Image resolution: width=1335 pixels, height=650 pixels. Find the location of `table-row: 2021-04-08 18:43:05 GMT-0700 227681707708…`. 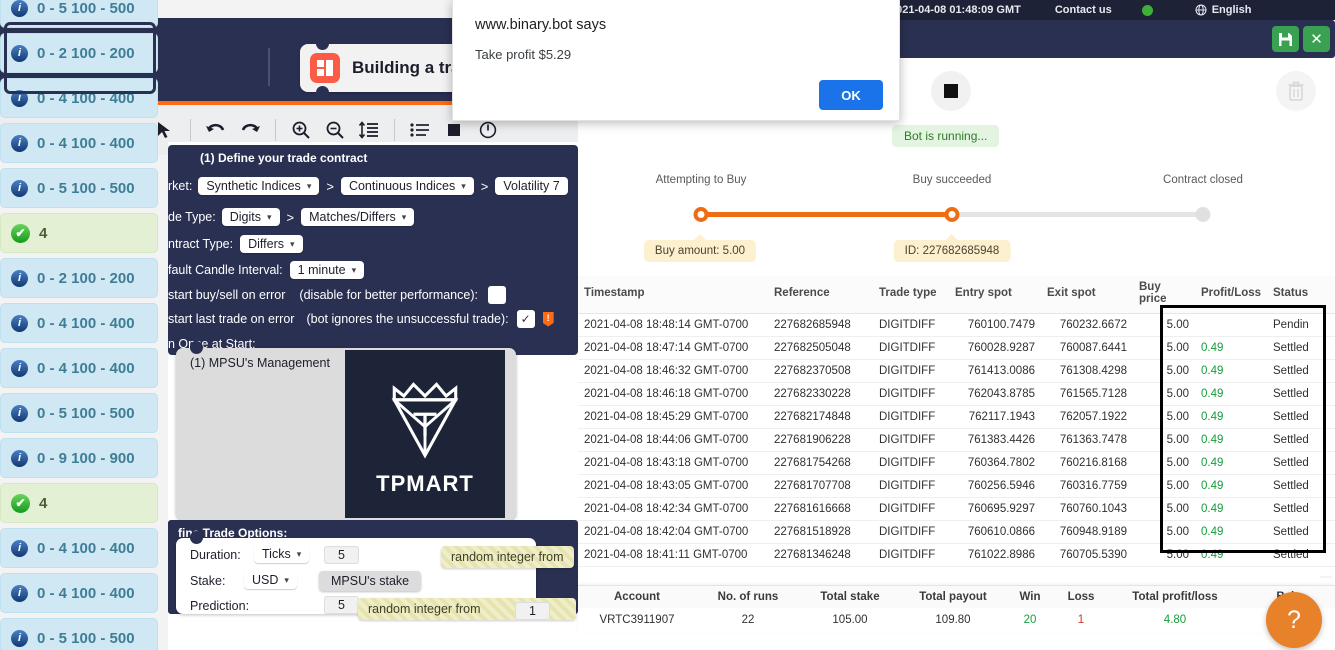

table-row: 2021-04-08 18:43:05 GMT-0700 227681707708… is located at coordinates (956, 486).